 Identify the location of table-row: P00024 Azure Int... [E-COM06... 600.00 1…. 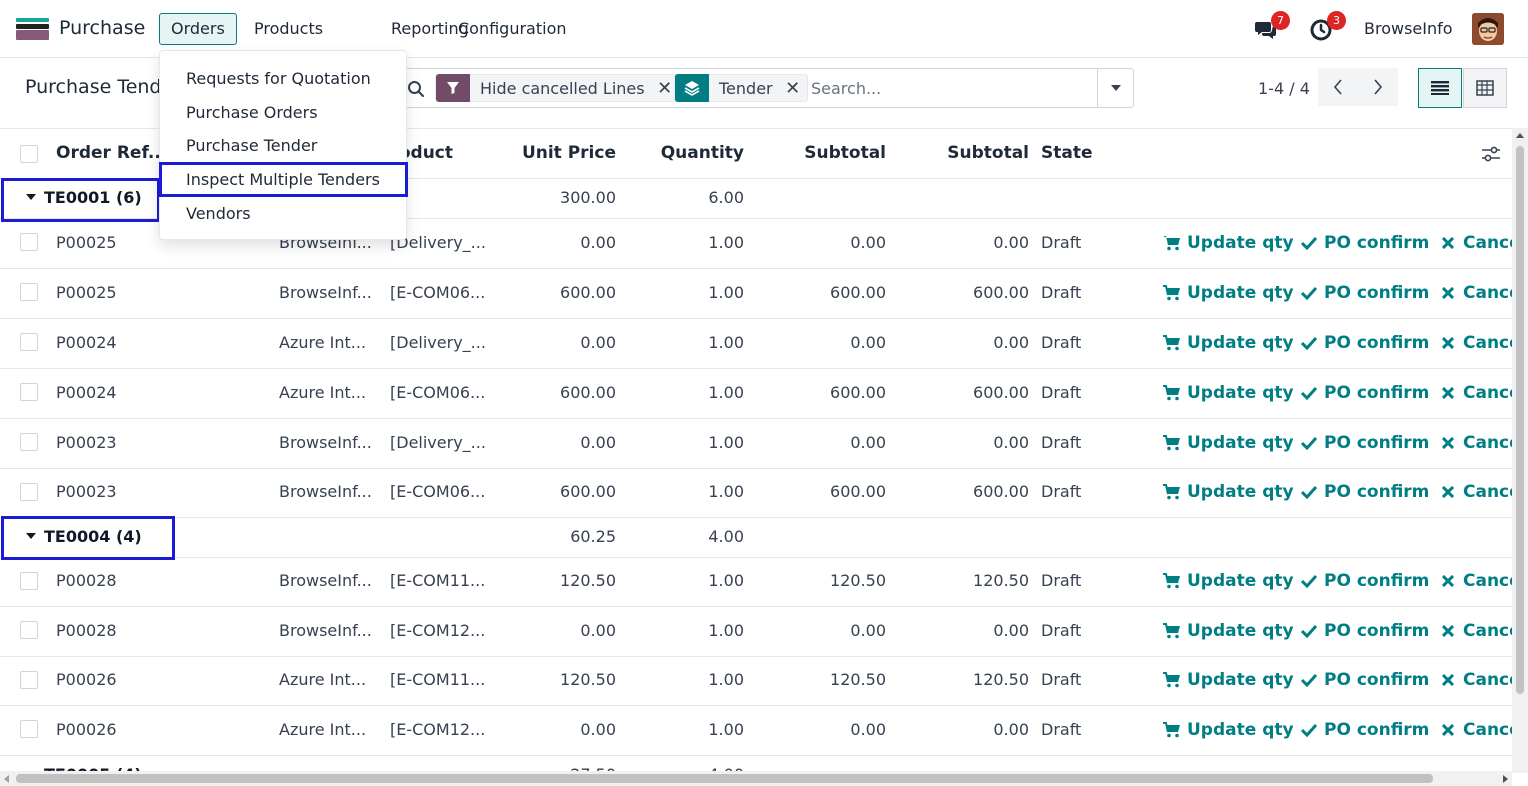
(756, 394).